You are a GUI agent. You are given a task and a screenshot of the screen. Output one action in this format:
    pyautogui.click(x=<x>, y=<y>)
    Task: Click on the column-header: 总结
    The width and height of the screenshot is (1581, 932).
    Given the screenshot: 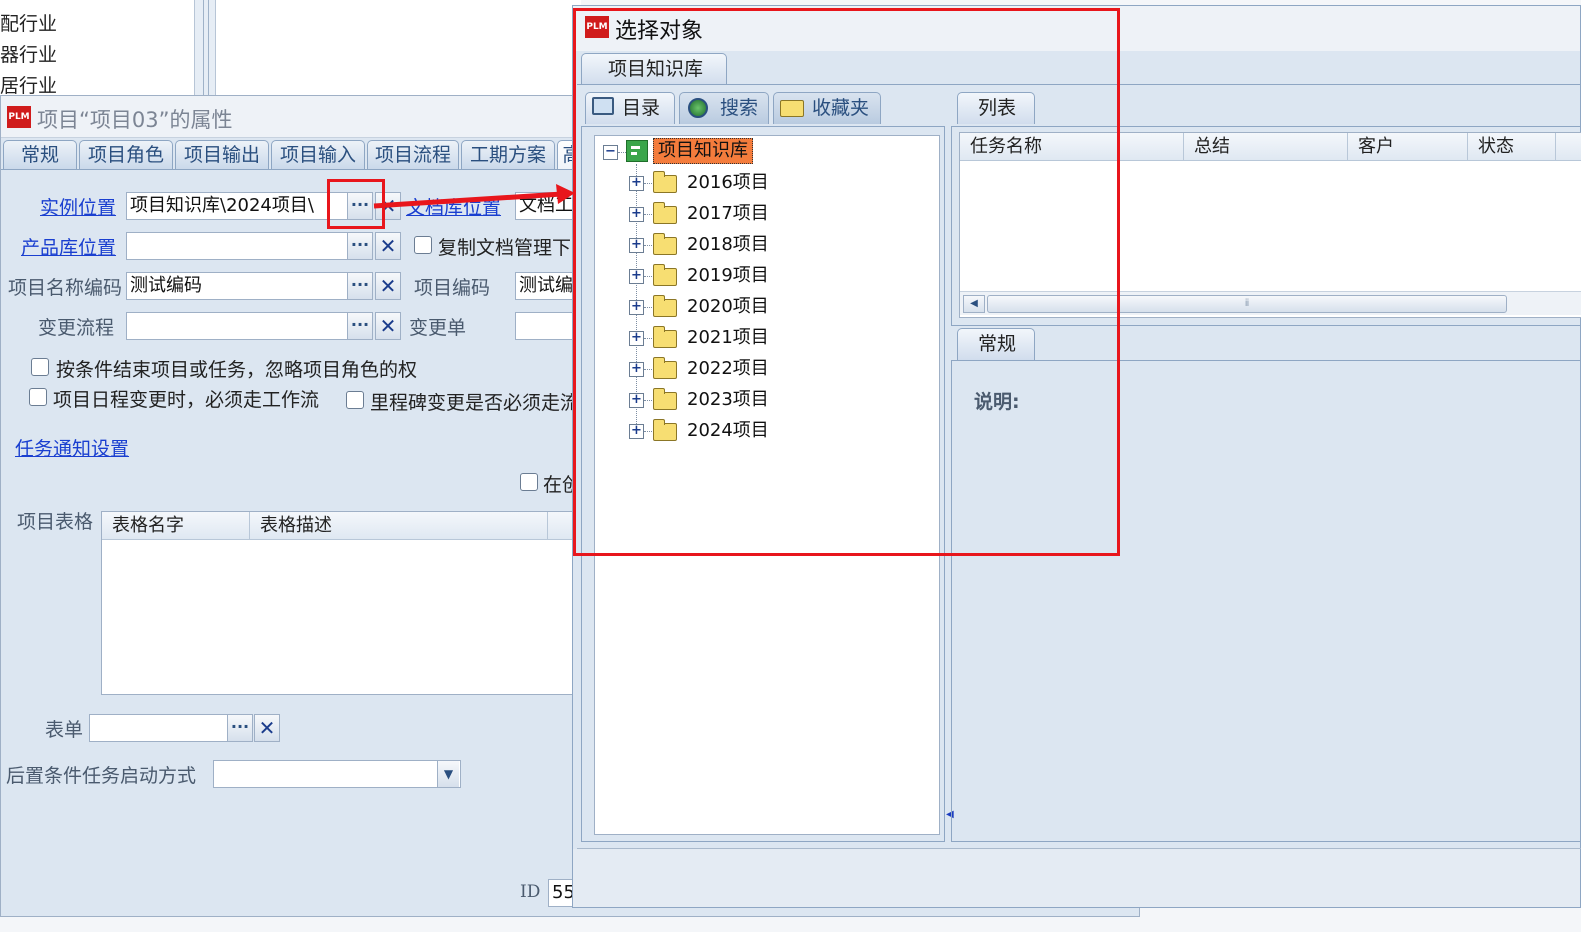 What is the action you would take?
    pyautogui.click(x=1266, y=147)
    